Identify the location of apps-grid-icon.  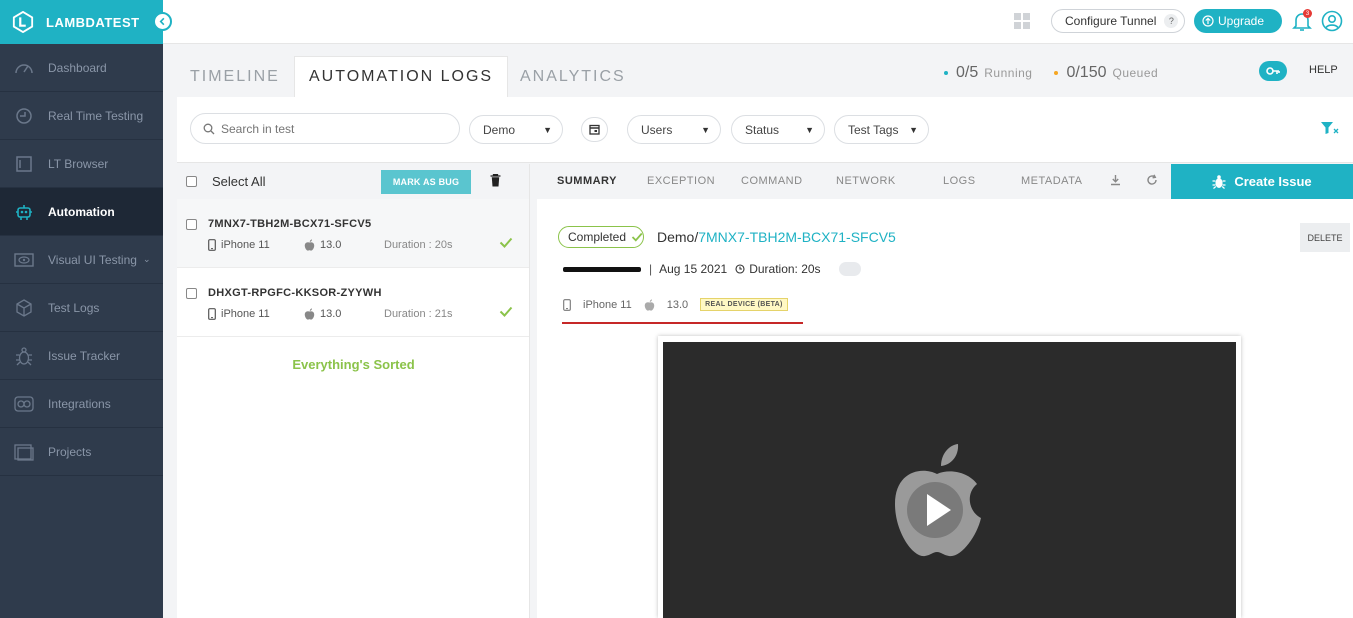
(1022, 21).